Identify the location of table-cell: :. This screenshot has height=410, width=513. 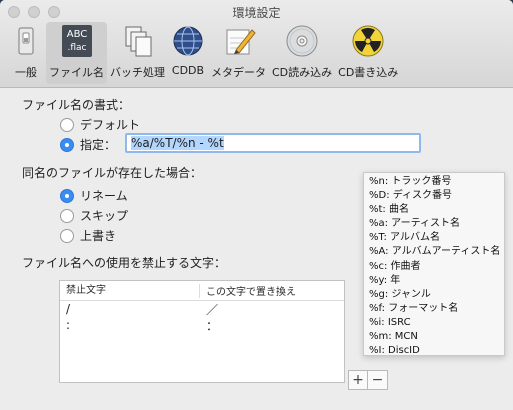
(68, 325).